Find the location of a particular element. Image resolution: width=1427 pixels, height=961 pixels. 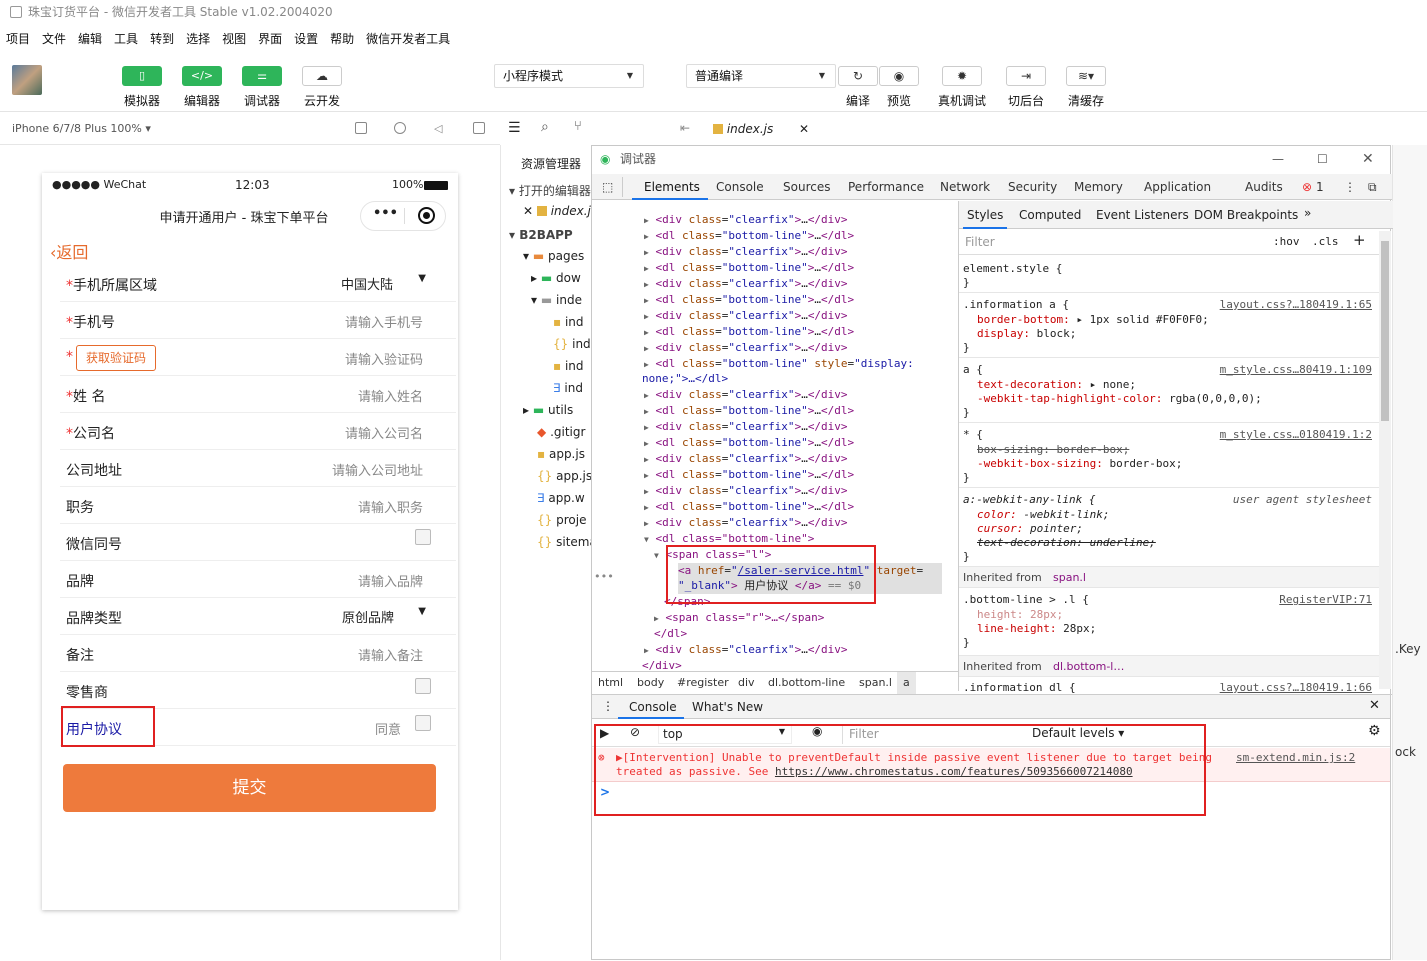

breadcrumb-body: body is located at coordinates (650, 683).